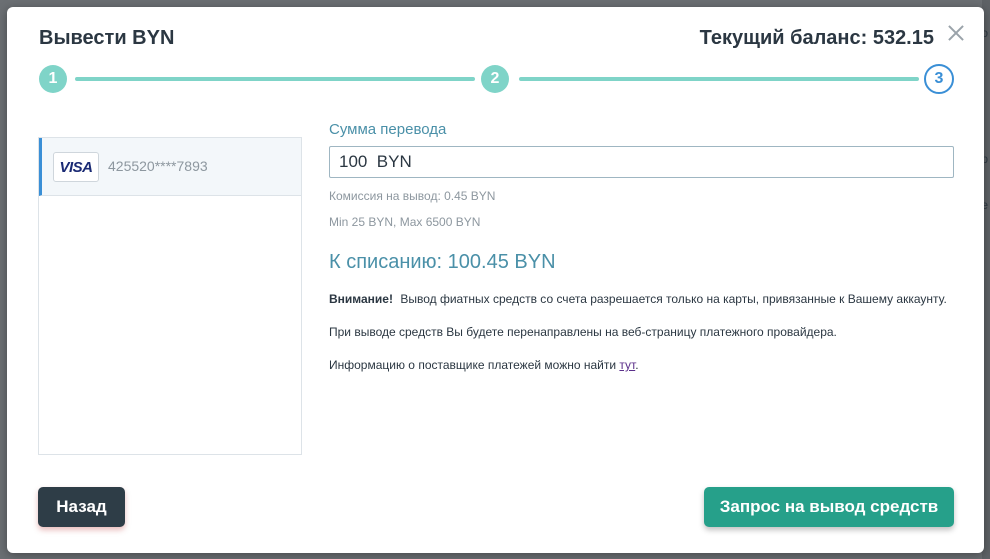  What do you see at coordinates (627, 365) in the screenshot?
I see `provider-info-link: тут` at bounding box center [627, 365].